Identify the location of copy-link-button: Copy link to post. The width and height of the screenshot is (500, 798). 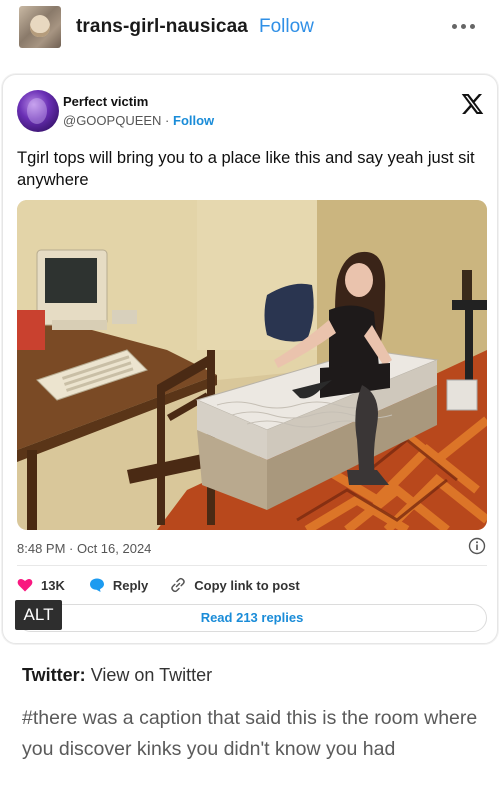
(235, 585).